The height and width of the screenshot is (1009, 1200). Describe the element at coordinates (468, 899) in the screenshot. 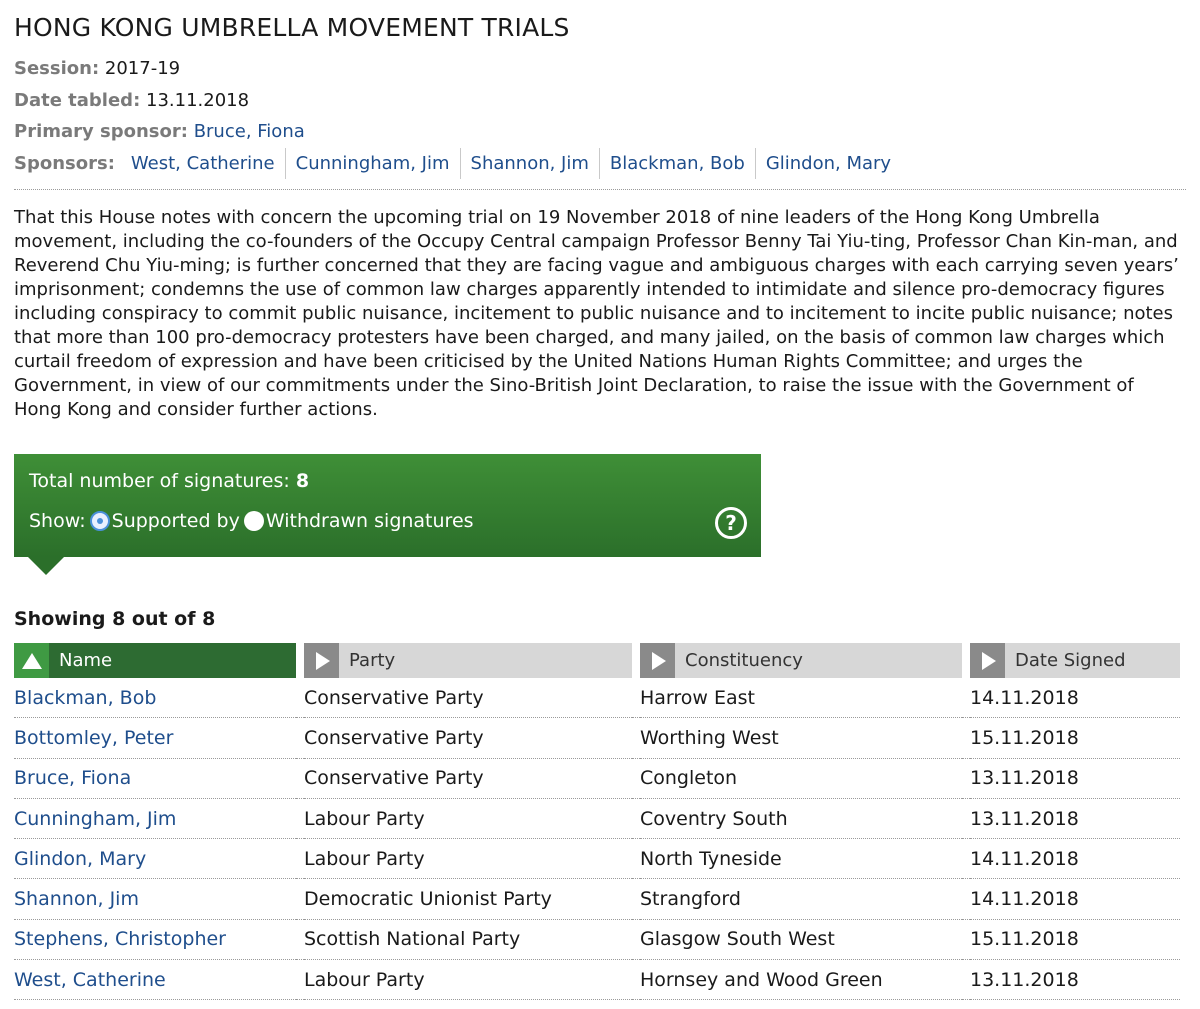

I see `party-cell: Democratic Unionist Party` at that location.